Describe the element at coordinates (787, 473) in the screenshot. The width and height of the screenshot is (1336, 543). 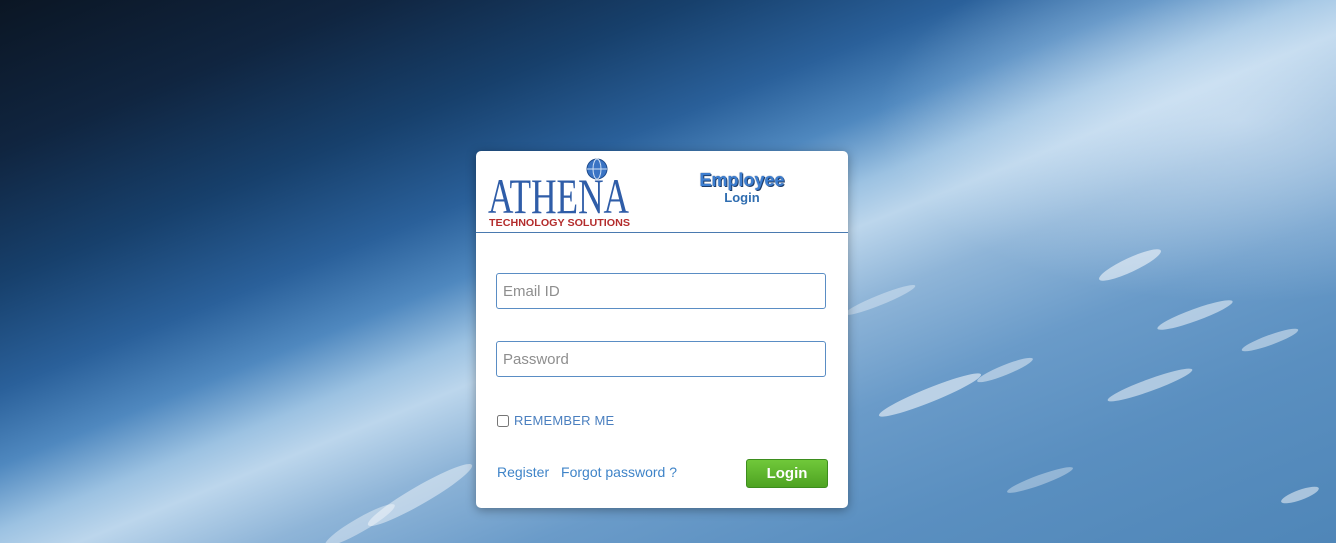
I see `login-button: Login` at that location.